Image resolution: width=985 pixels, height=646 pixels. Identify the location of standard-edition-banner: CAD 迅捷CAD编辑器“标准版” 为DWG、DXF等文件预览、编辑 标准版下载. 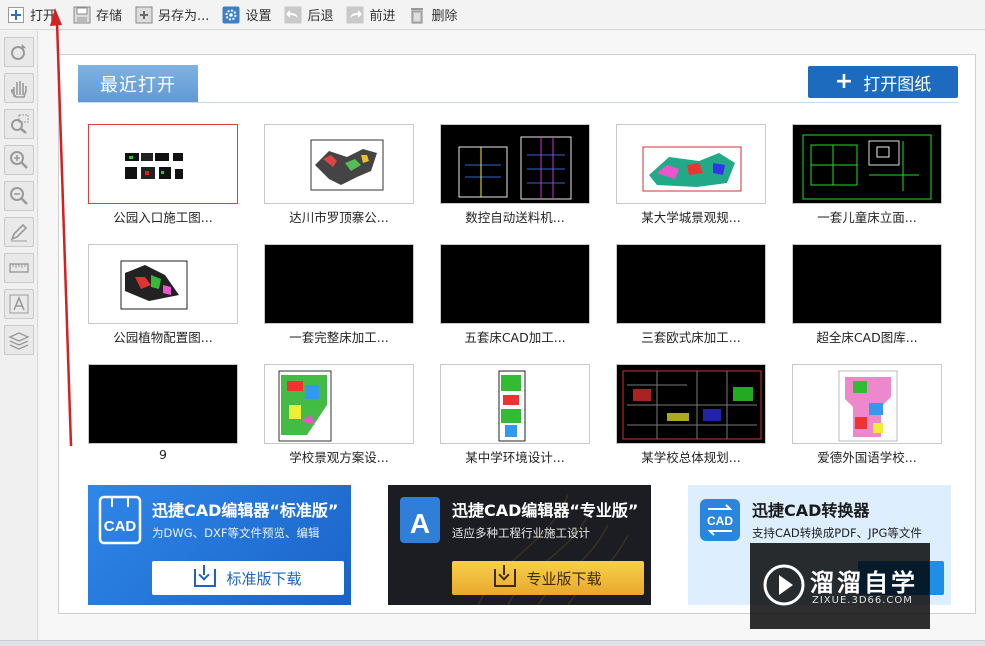
(219, 545).